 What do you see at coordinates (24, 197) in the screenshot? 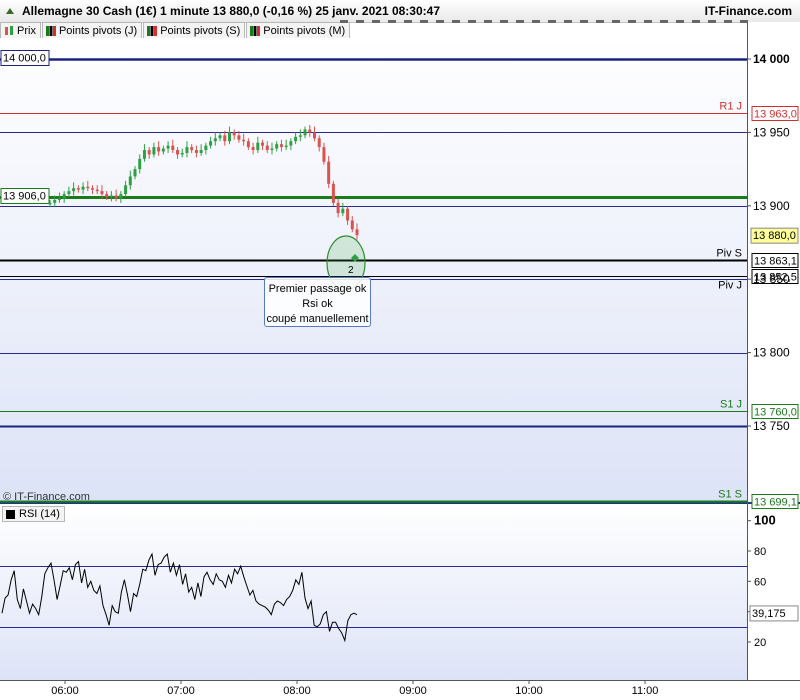
I see `level-tag-label: 13 906,0` at bounding box center [24, 197].